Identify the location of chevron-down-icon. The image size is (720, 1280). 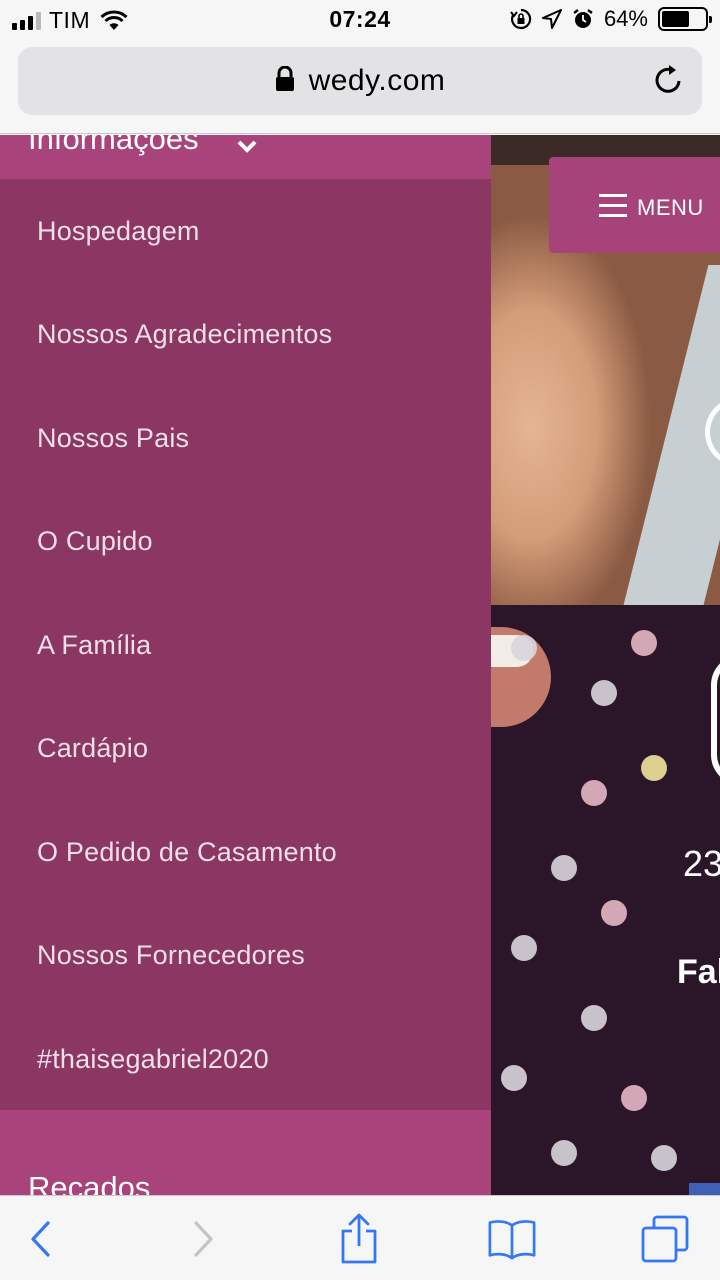
(247, 146).